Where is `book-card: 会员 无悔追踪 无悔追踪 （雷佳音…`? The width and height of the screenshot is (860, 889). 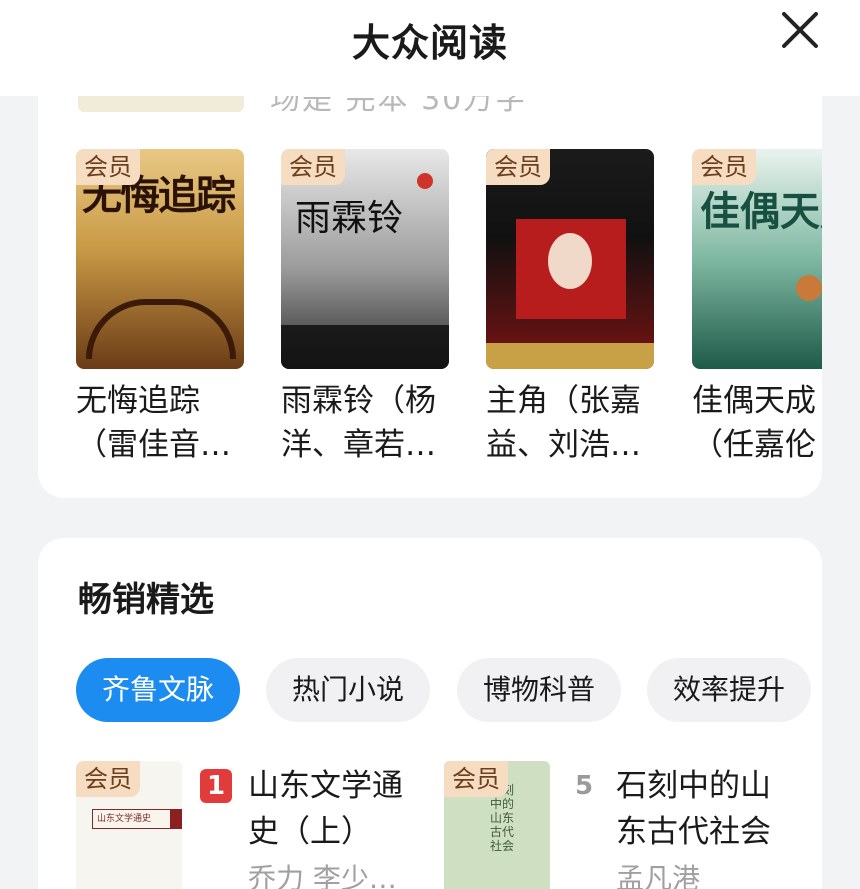
book-card: 会员 无悔追踪 无悔追踪 （雷佳音… is located at coordinates (160, 308).